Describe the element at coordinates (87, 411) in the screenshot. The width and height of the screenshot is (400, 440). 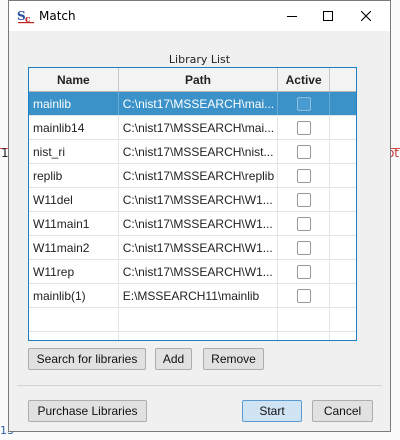
I see `purchase-libraries-button: Purchase Libraries` at that location.